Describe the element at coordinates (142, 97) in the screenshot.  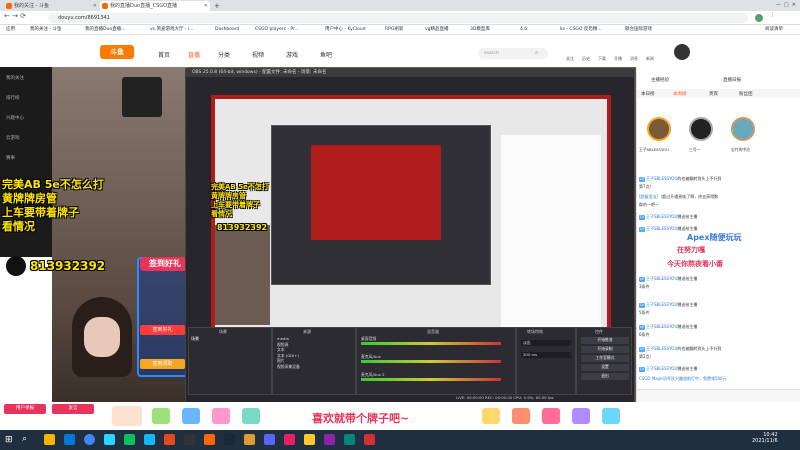
I see `streamer-avatar` at that location.